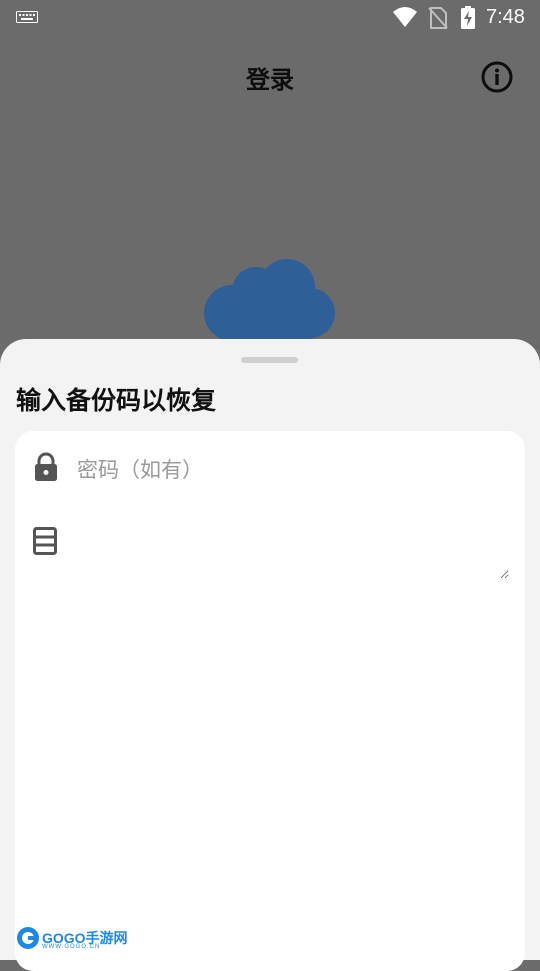 The height and width of the screenshot is (971, 540). What do you see at coordinates (292, 547) in the screenshot?
I see `backup-code-input` at bounding box center [292, 547].